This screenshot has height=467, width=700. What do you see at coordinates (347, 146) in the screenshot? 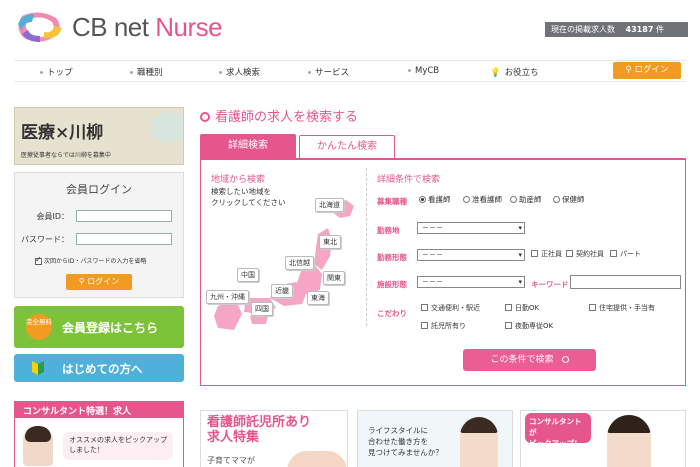
I see `tab-simple-search: かんたん検索` at bounding box center [347, 146].